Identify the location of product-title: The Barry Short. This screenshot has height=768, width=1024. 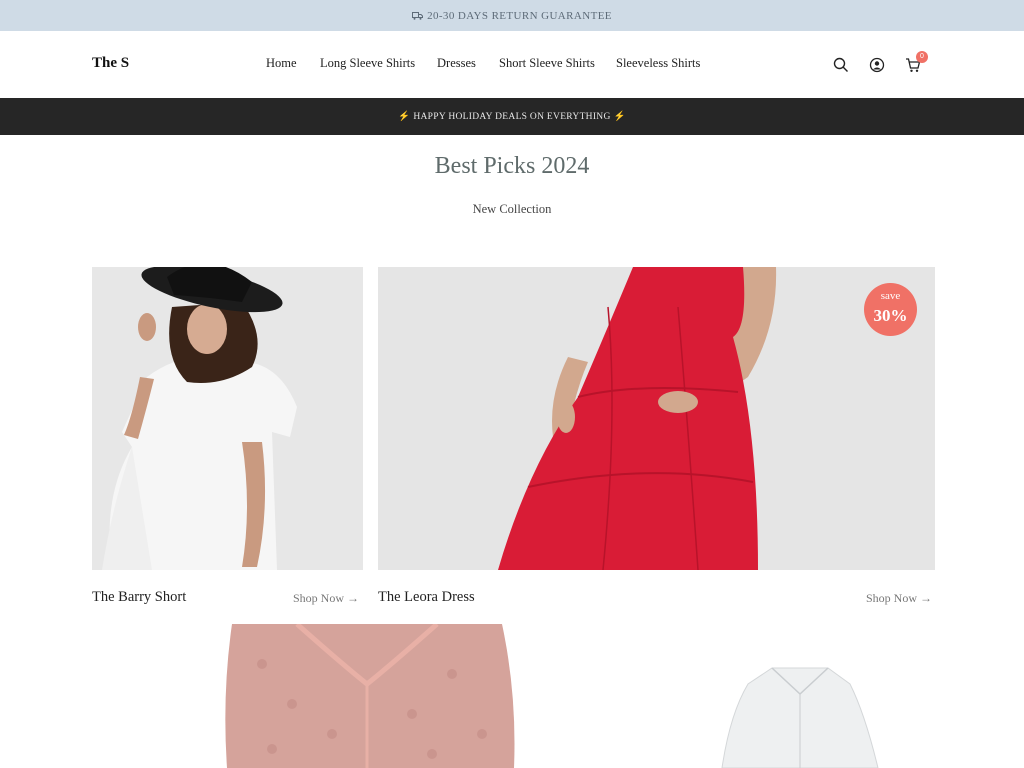
(139, 597).